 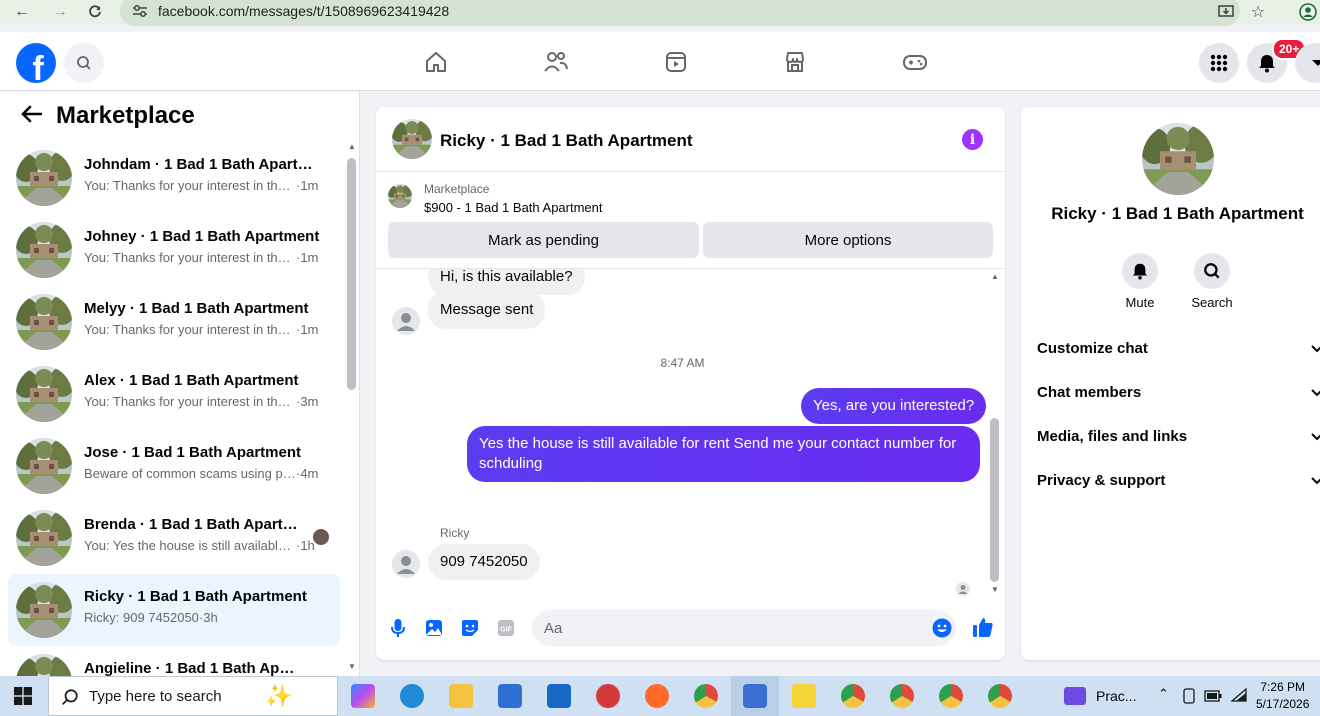 I want to click on chat-avatar, so click(x=412, y=139).